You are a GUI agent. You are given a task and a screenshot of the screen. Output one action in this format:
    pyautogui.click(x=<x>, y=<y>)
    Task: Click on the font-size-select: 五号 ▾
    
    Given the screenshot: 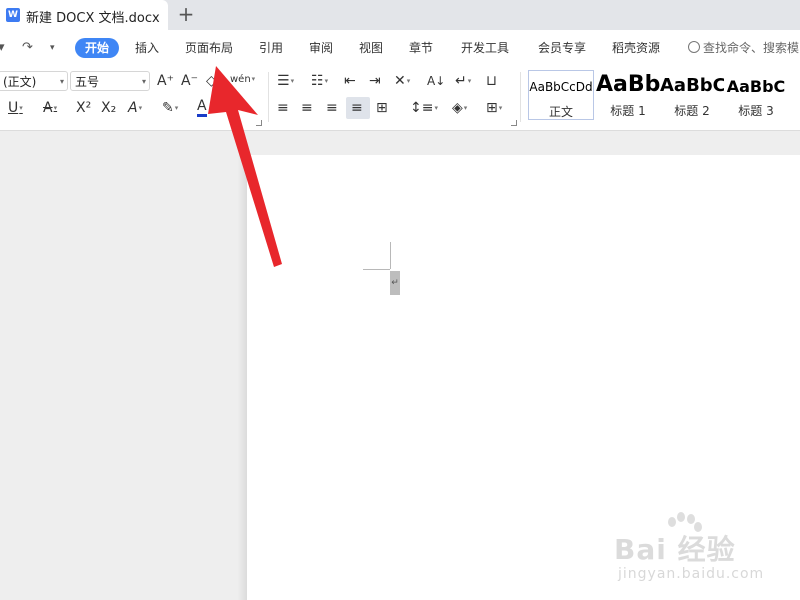 What is the action you would take?
    pyautogui.click(x=110, y=81)
    